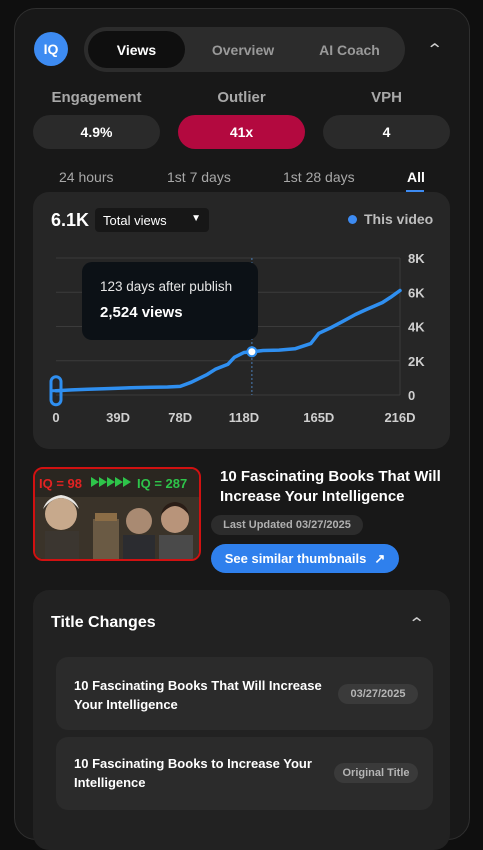  What do you see at coordinates (380, 558) in the screenshot?
I see `external-link-icon: ↗` at bounding box center [380, 558].